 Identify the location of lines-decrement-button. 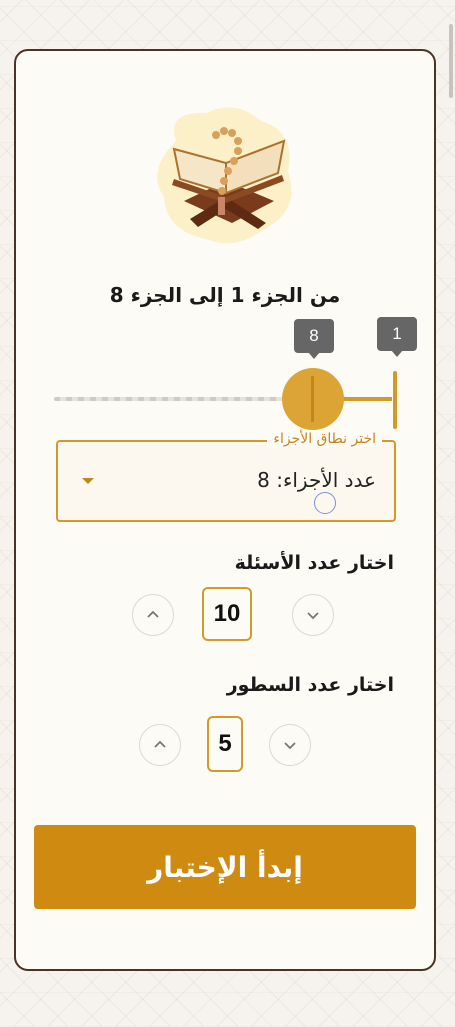
(290, 745).